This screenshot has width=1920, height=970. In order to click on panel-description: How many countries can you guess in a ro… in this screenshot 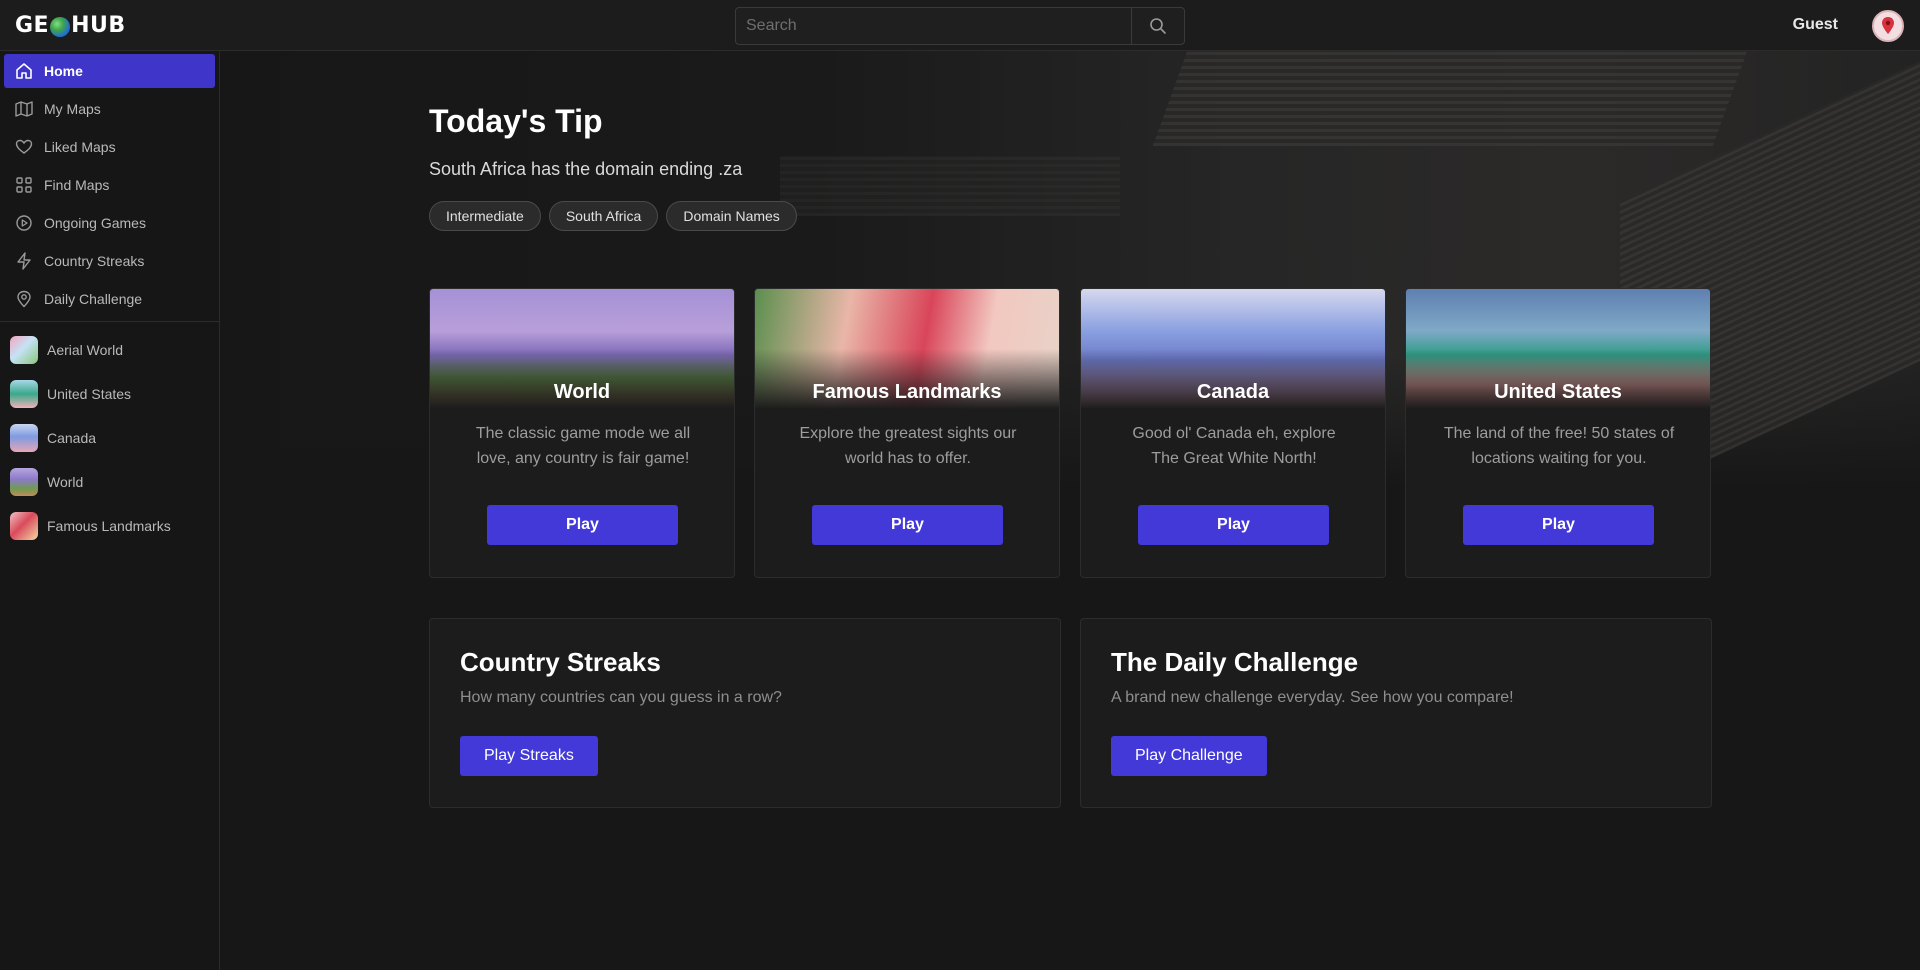, I will do `click(621, 697)`.